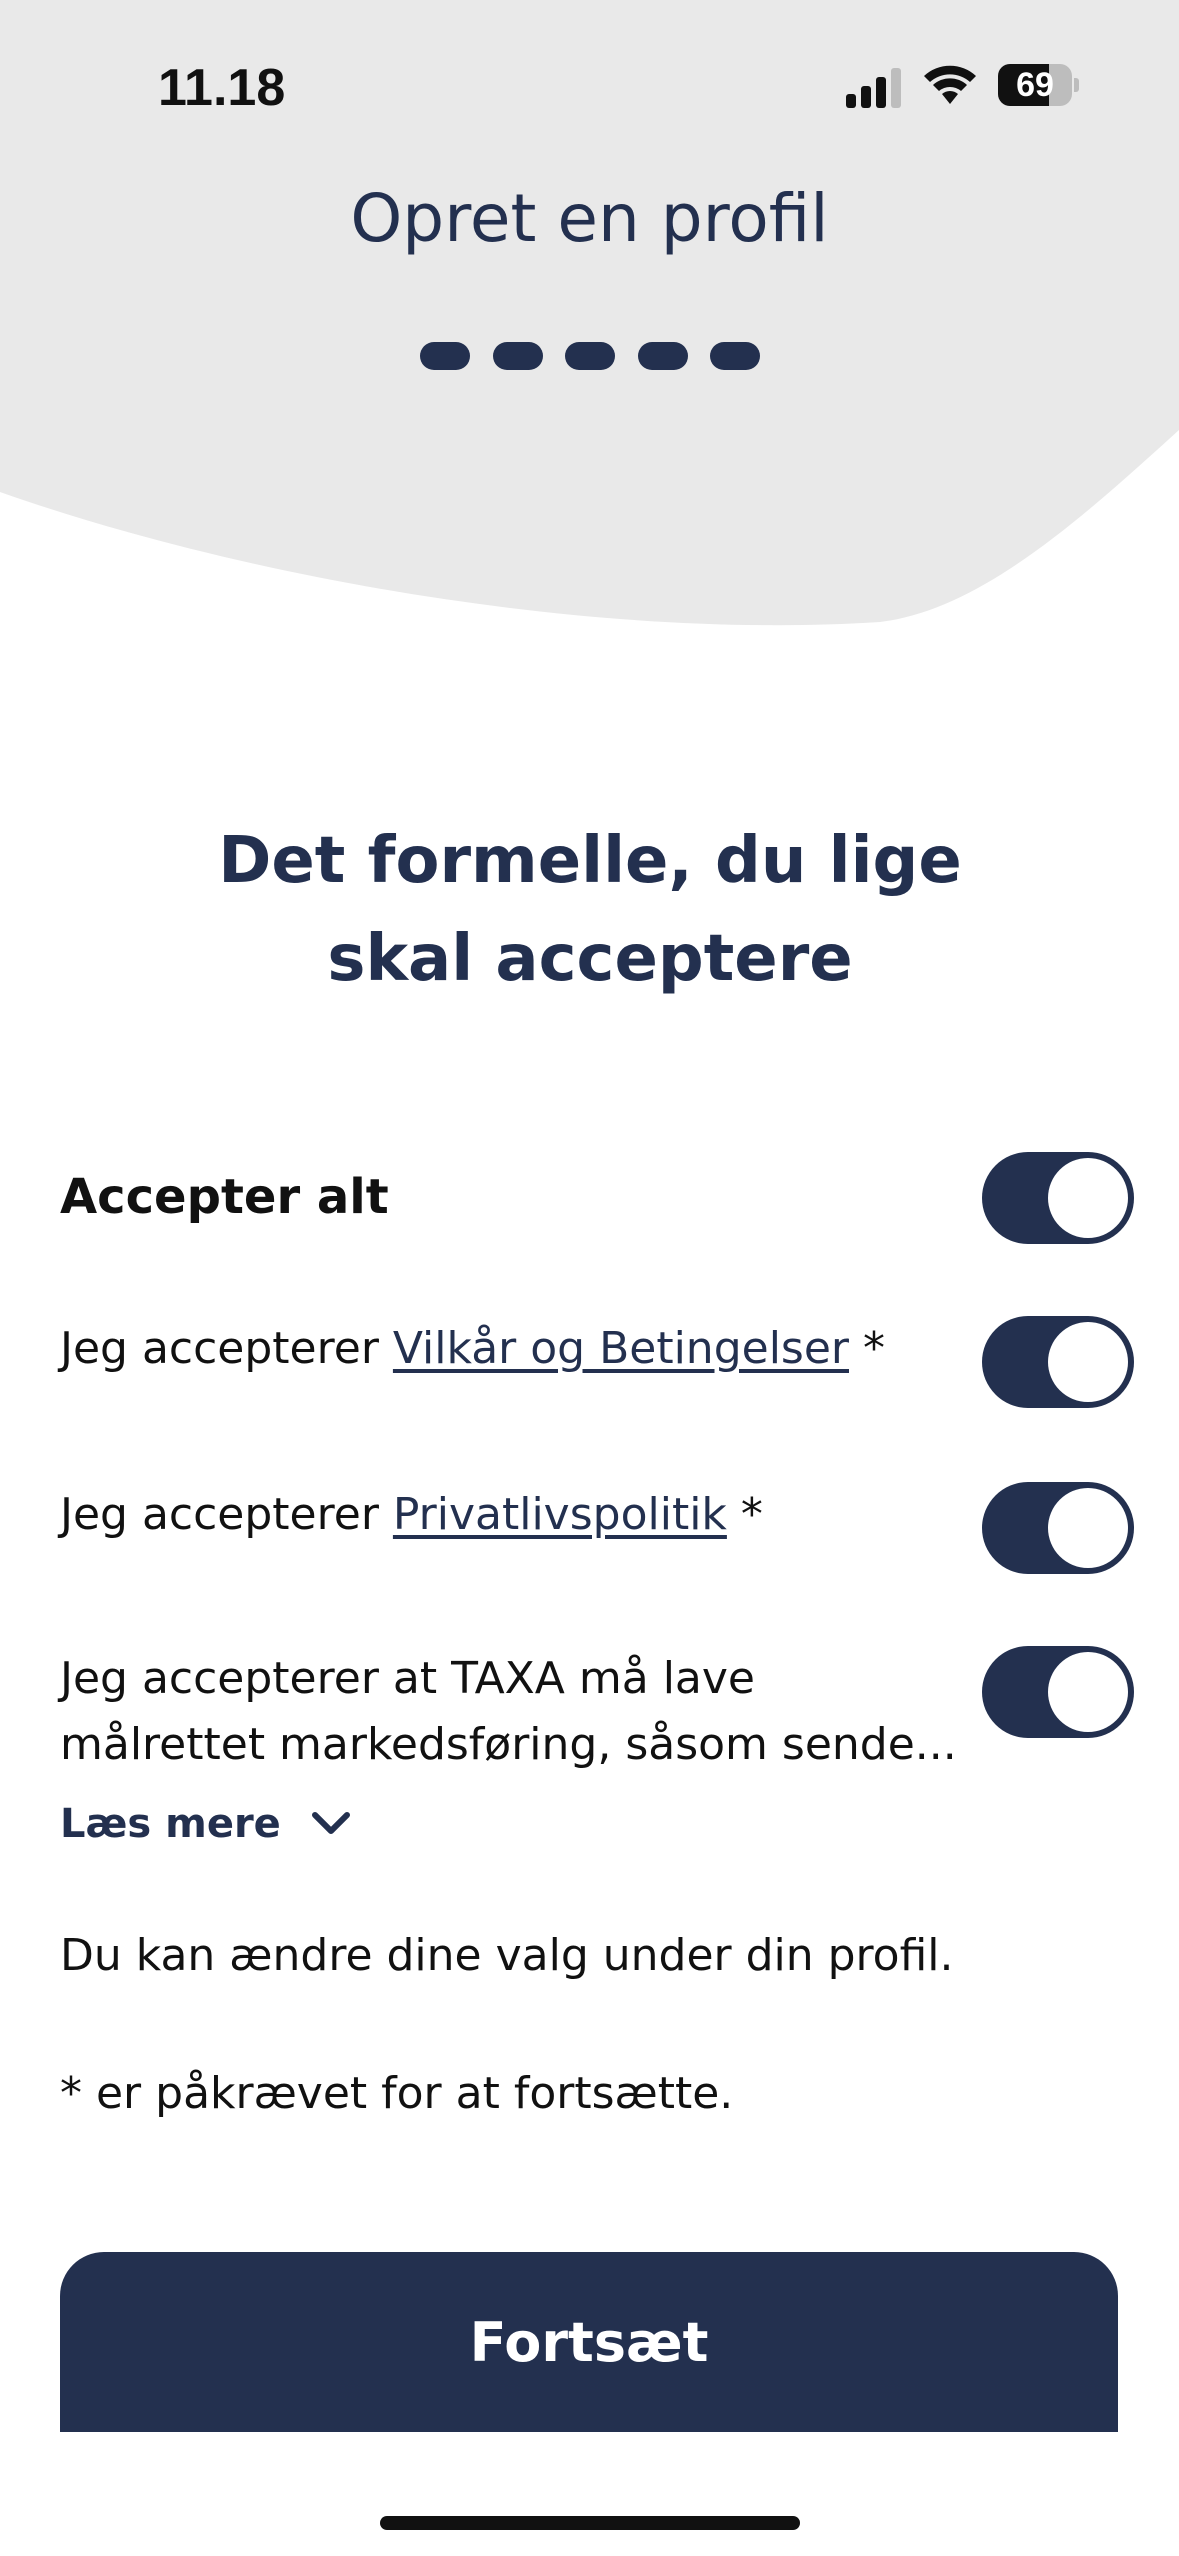 The image size is (1179, 2556). Describe the element at coordinates (590, 910) in the screenshot. I see `consent-heading: Det formelle, du lige skal acceptere` at that location.